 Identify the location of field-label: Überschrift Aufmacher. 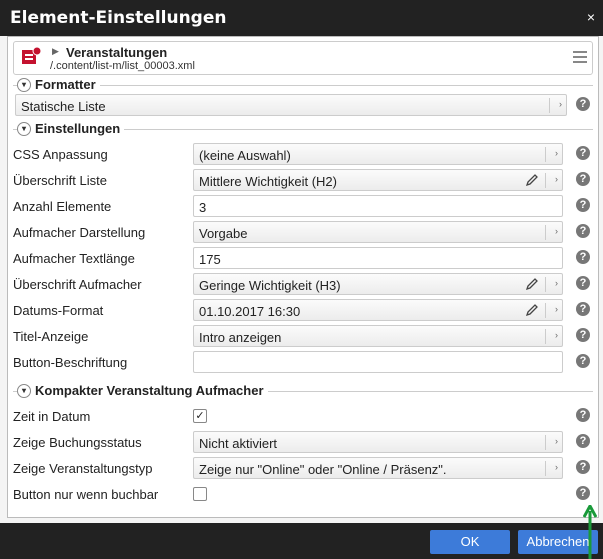
(77, 284).